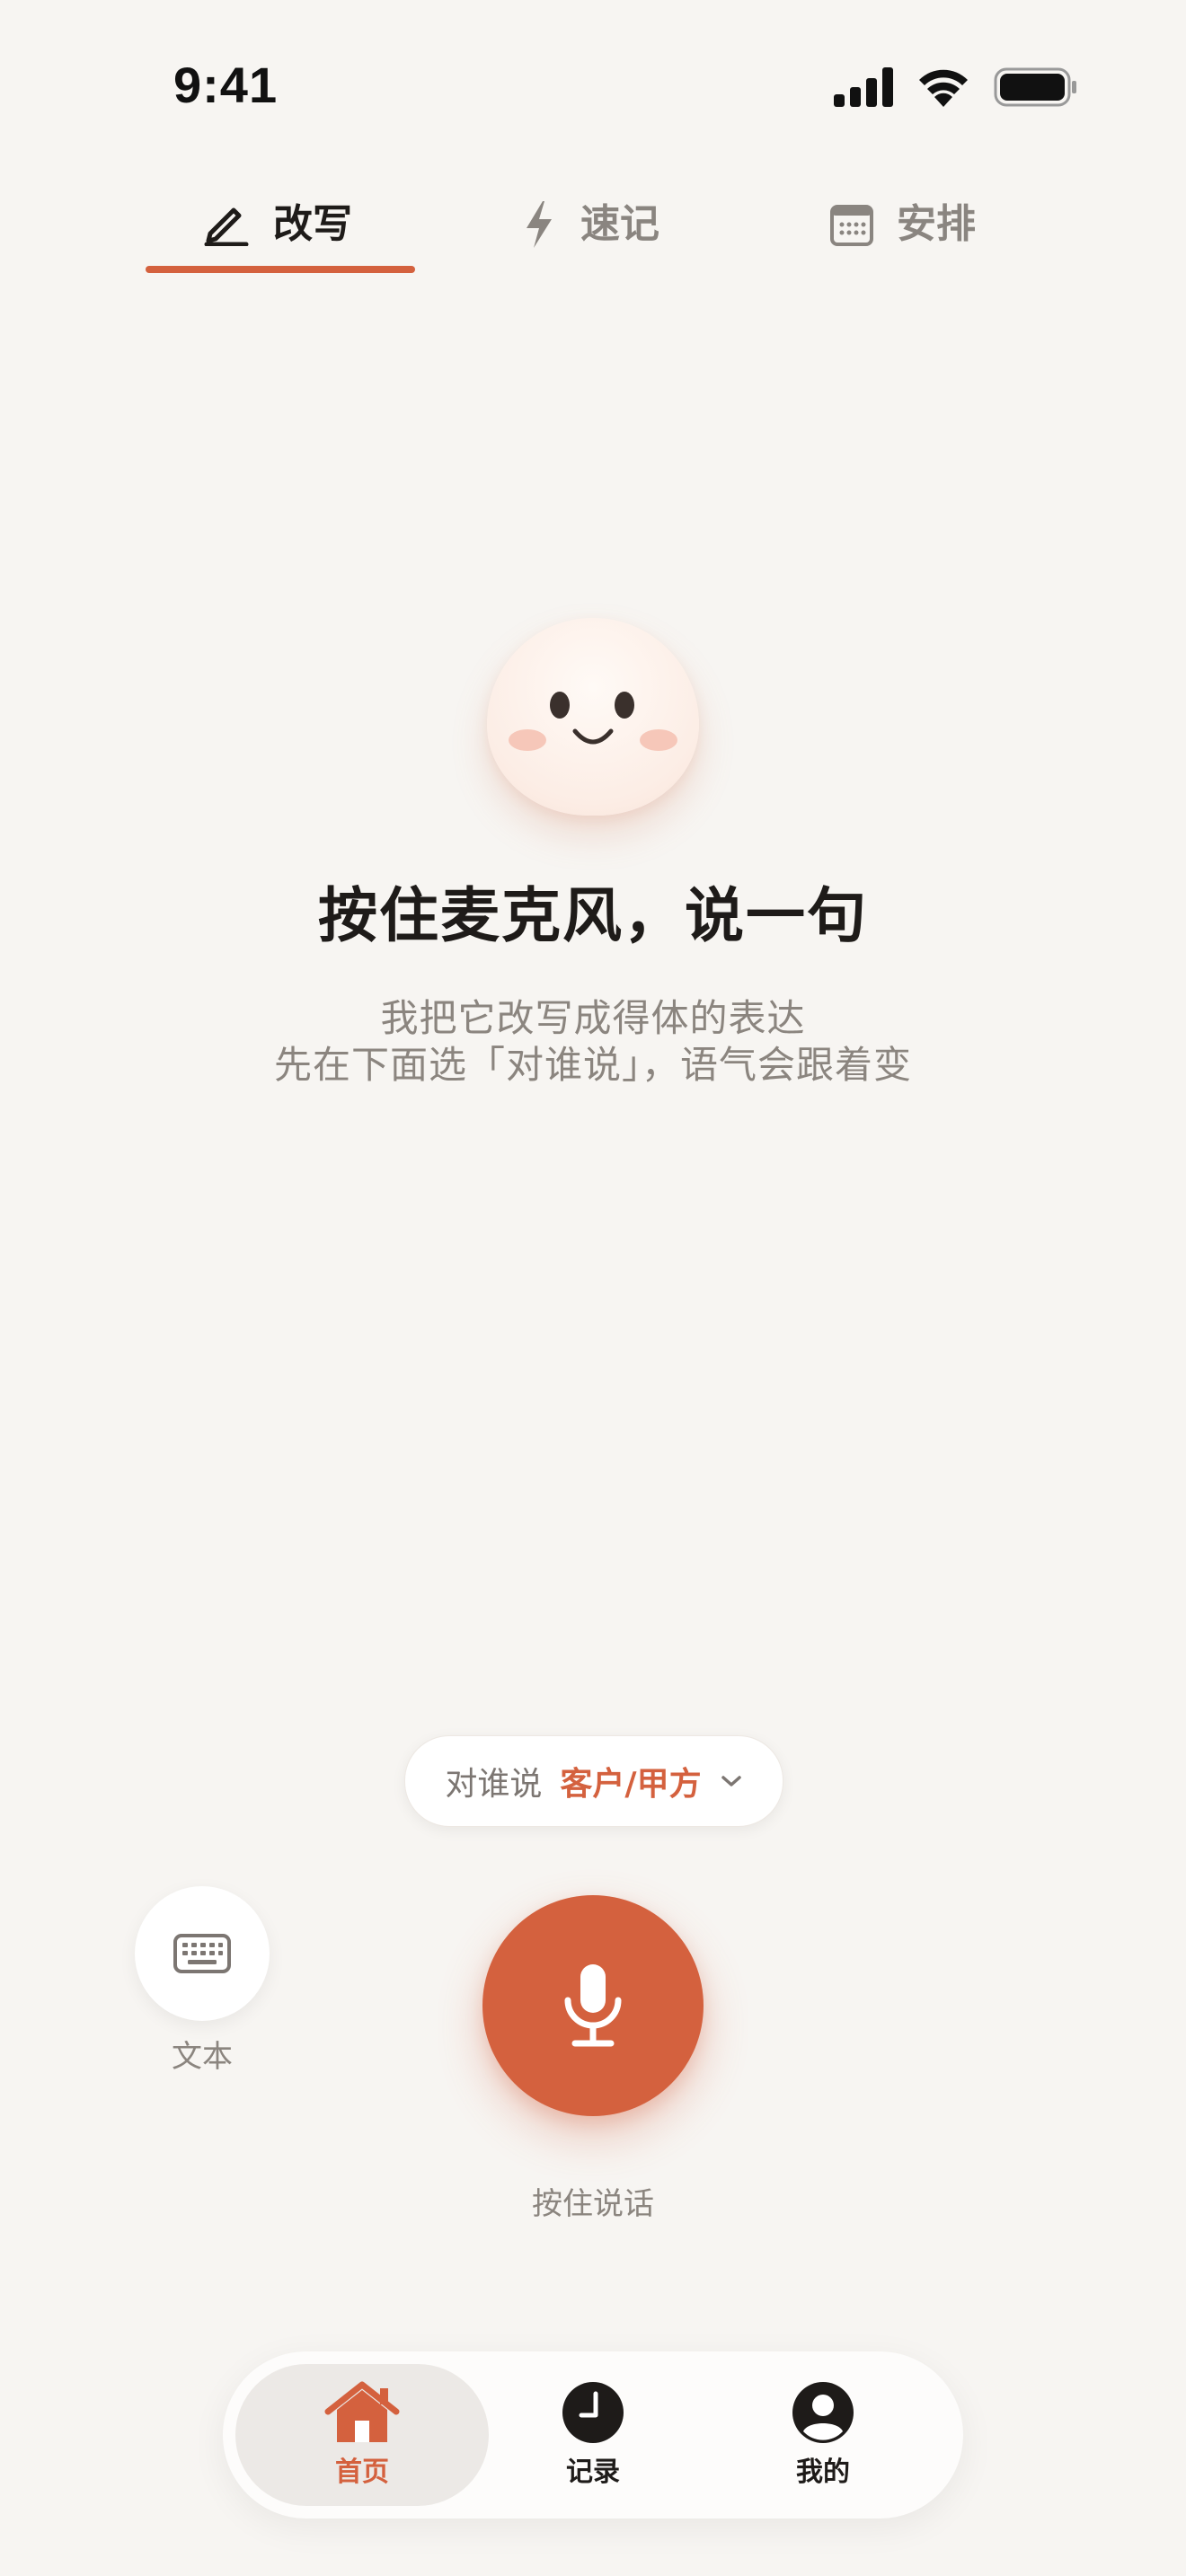  What do you see at coordinates (731, 1781) in the screenshot?
I see `chevron-down-icon` at bounding box center [731, 1781].